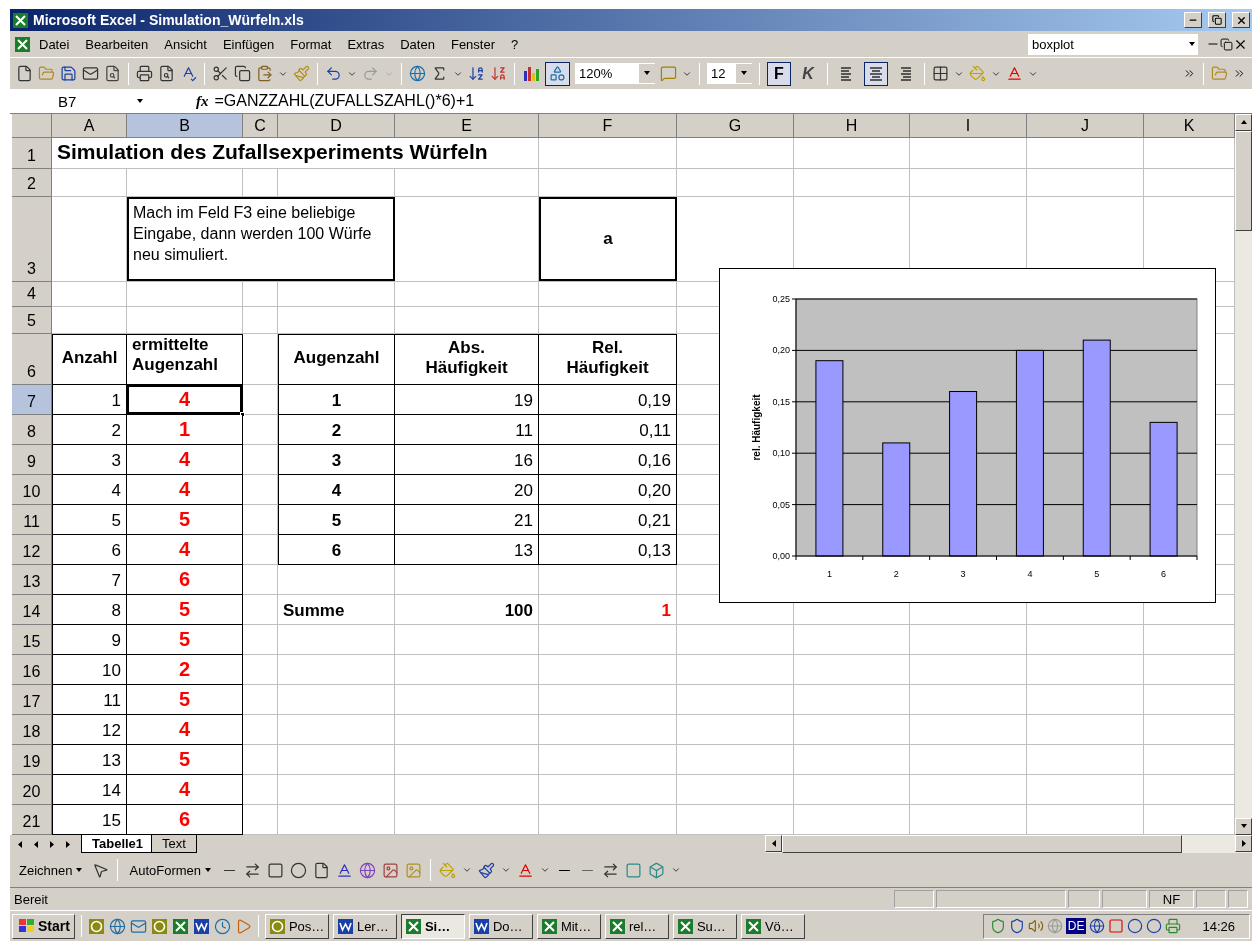 This screenshot has height=941, width=1252. Describe the element at coordinates (43, 926) in the screenshot. I see `start-button: Start` at that location.